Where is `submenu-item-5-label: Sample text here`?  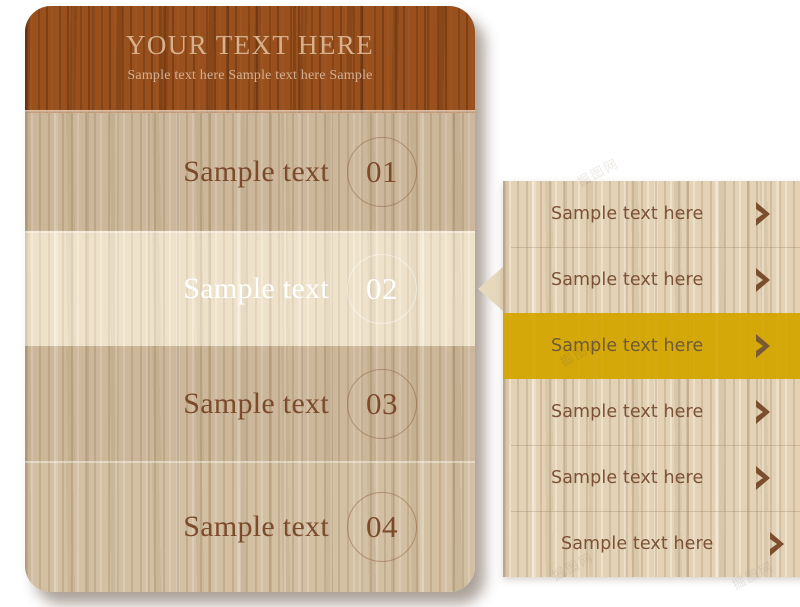
submenu-item-5-label: Sample text here is located at coordinates (627, 478).